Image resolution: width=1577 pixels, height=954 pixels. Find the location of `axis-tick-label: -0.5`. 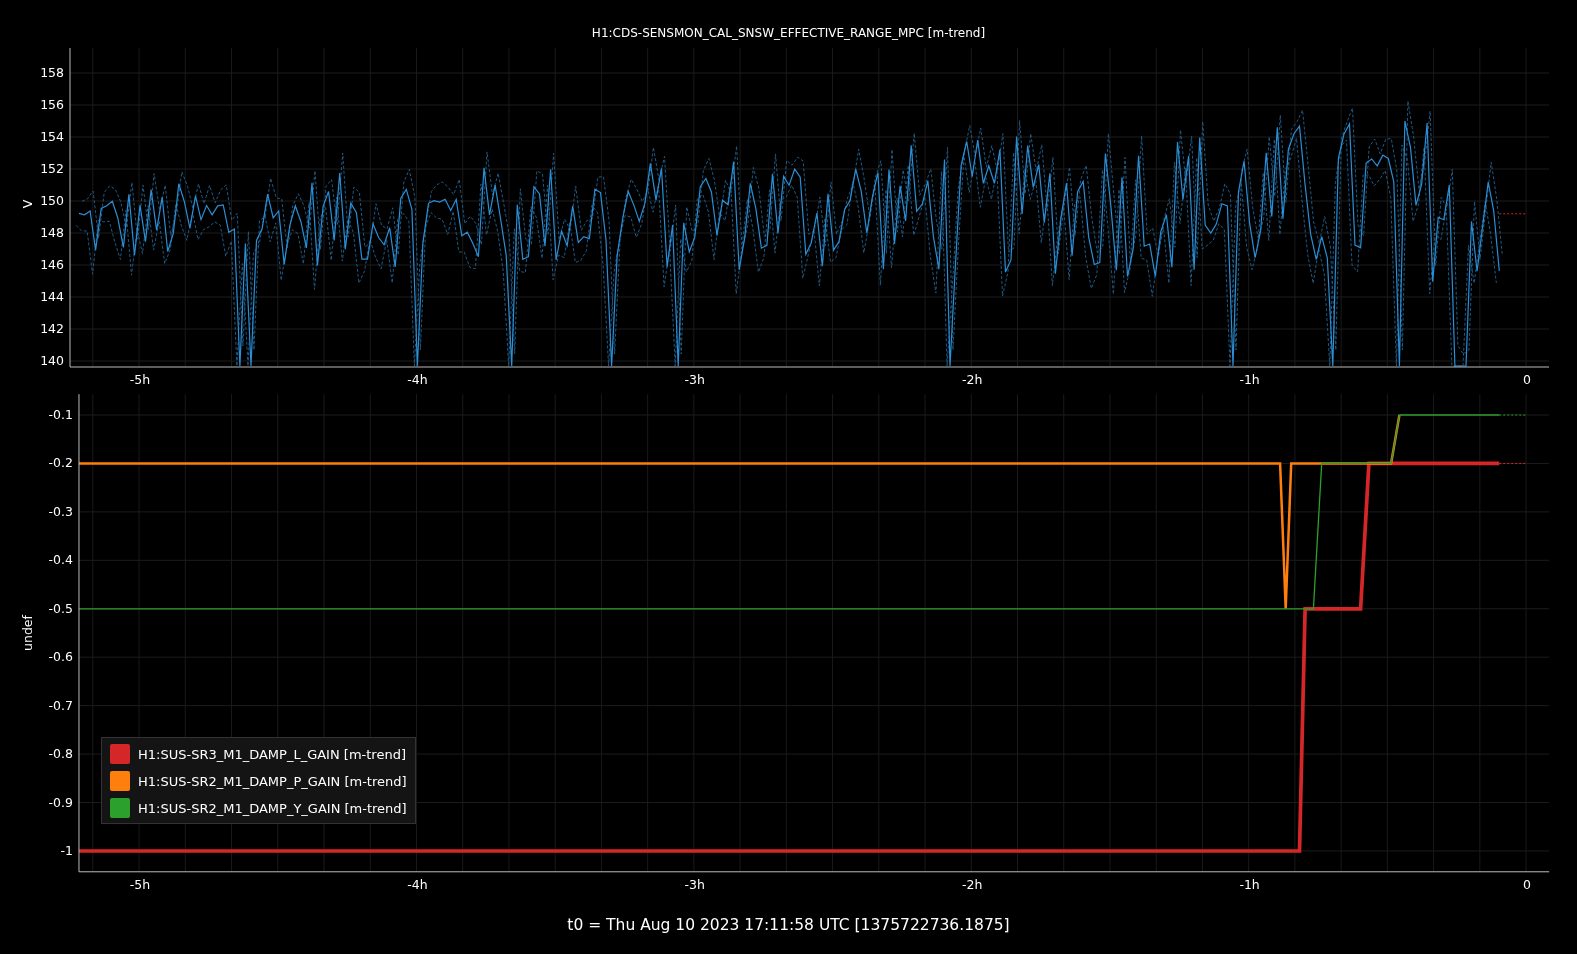

axis-tick-label: -0.5 is located at coordinates (60, 608).